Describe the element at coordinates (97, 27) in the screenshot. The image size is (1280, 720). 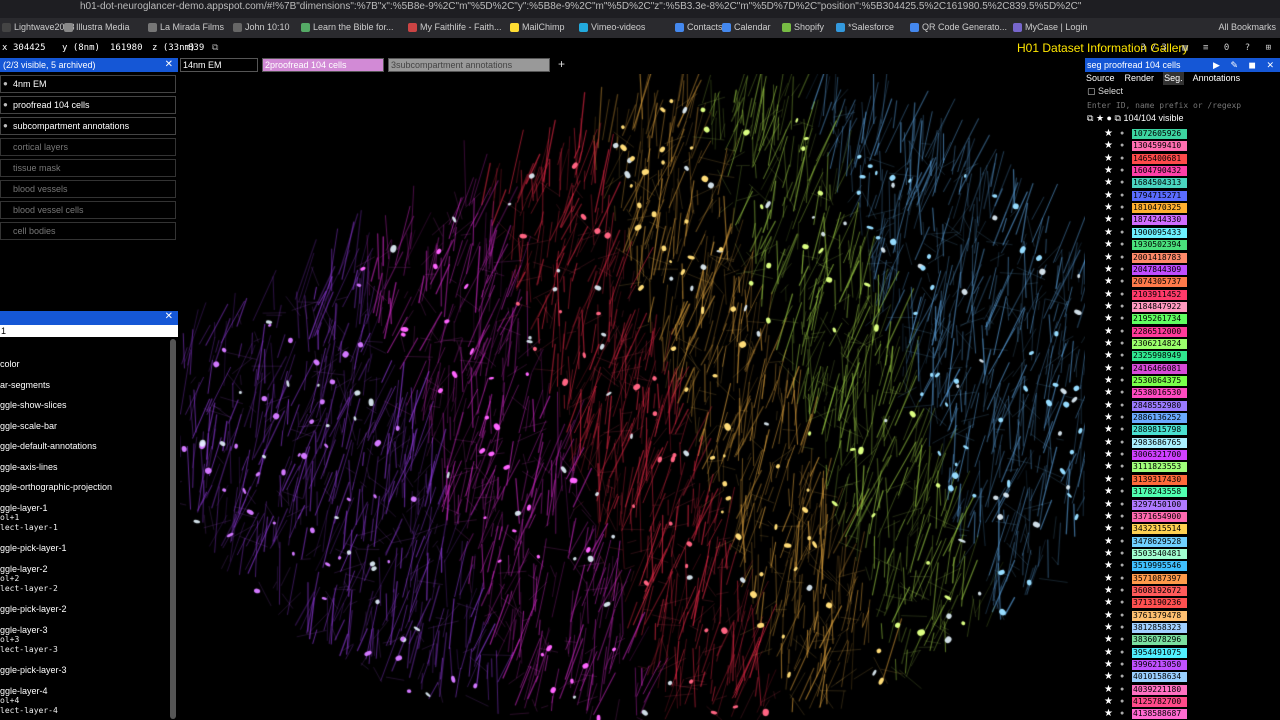
I see `bookmark-item: Illustra Media` at that location.